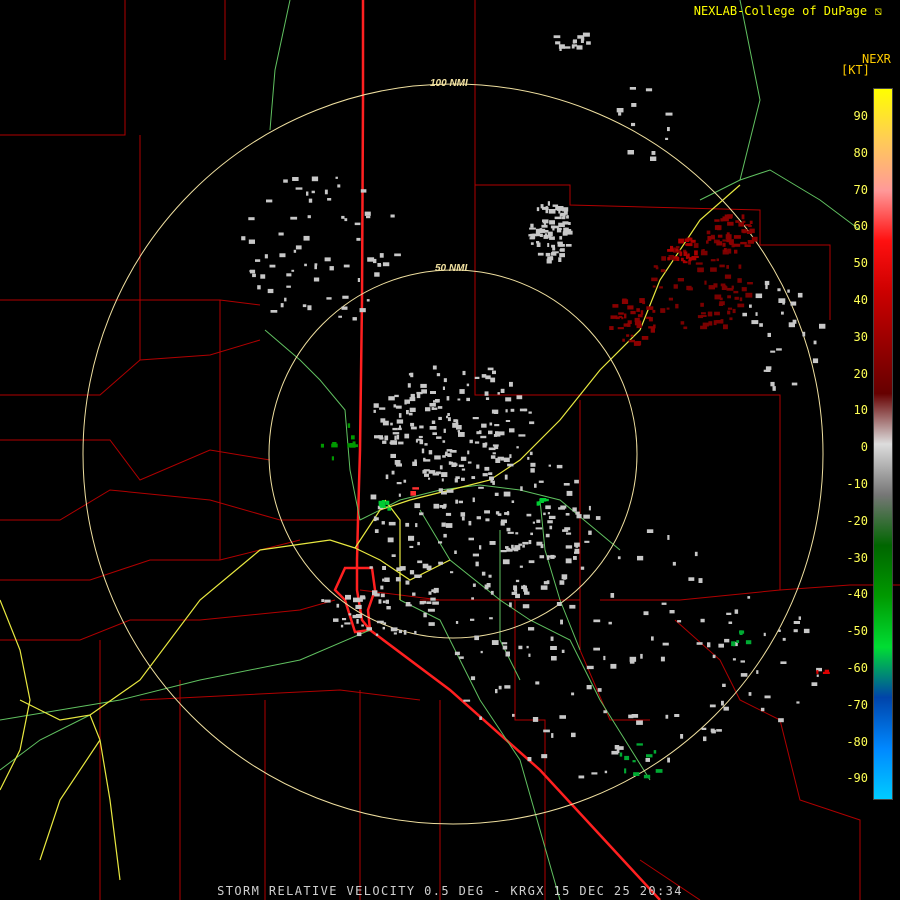  I want to click on scale-label: 50, so click(860, 263).